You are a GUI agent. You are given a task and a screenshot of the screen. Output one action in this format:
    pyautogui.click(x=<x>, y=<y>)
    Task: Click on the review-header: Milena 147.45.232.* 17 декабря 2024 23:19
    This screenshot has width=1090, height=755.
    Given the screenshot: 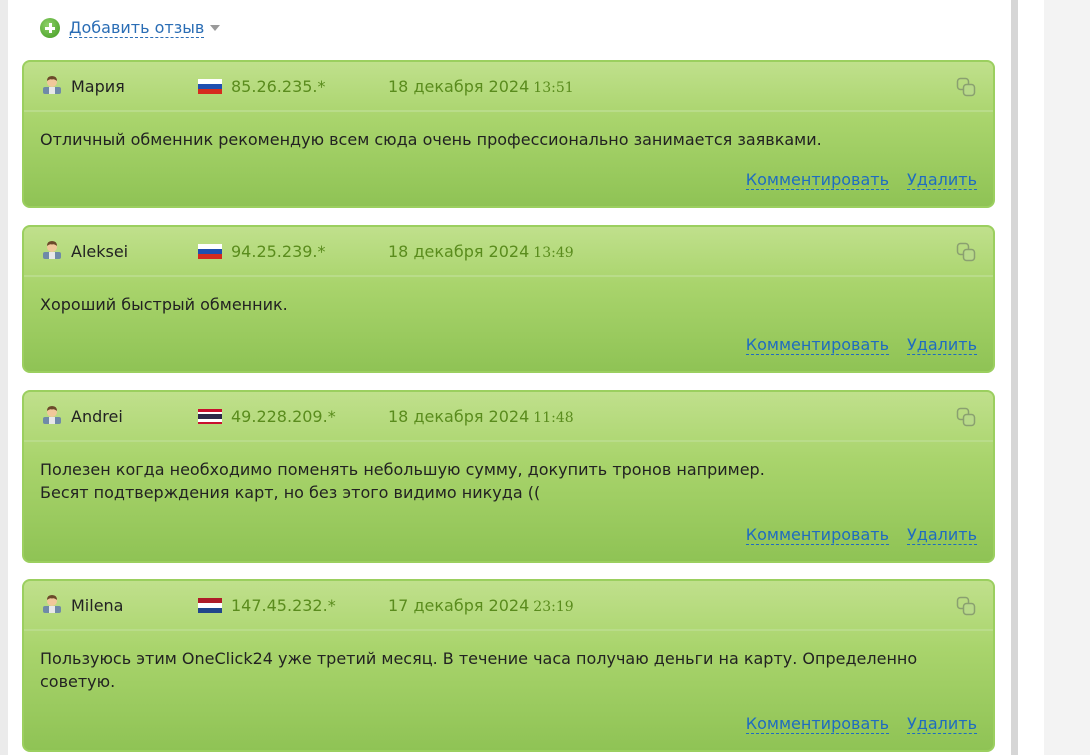 What is the action you would take?
    pyautogui.click(x=508, y=606)
    